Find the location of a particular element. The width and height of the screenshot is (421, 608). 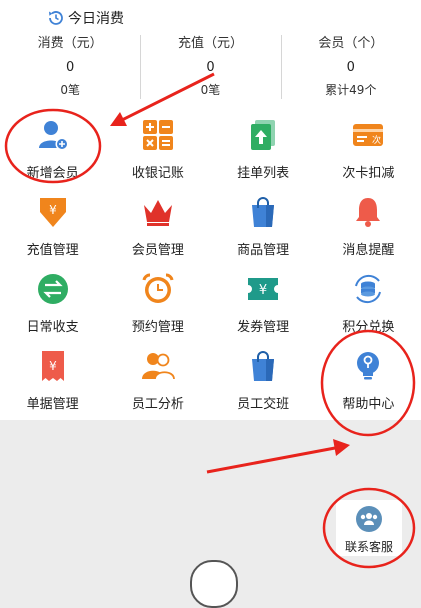

customer-service-icon is located at coordinates (369, 519).